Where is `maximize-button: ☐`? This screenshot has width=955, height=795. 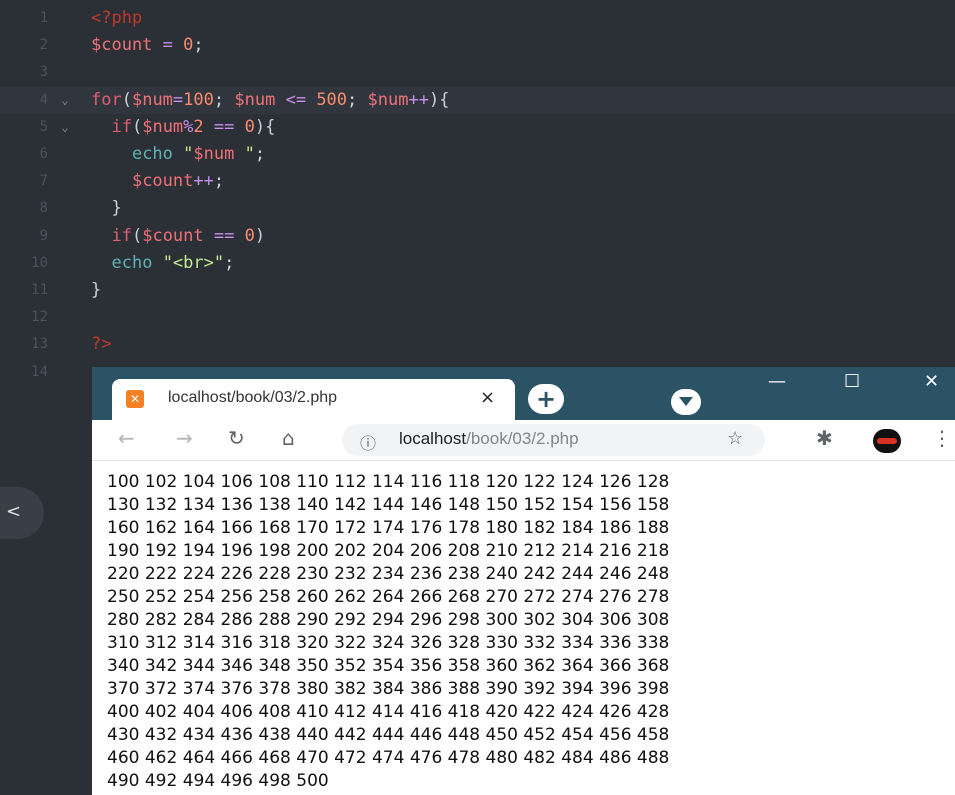
maximize-button: ☐ is located at coordinates (852, 381).